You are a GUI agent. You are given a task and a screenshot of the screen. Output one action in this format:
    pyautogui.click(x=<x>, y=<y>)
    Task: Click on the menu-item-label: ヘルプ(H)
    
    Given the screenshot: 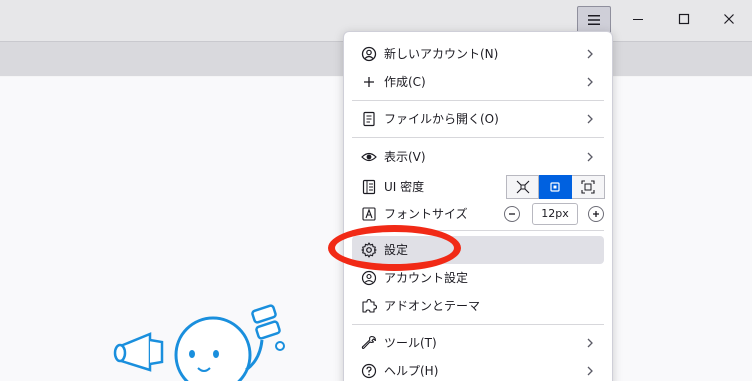 What is the action you would take?
    pyautogui.click(x=411, y=371)
    